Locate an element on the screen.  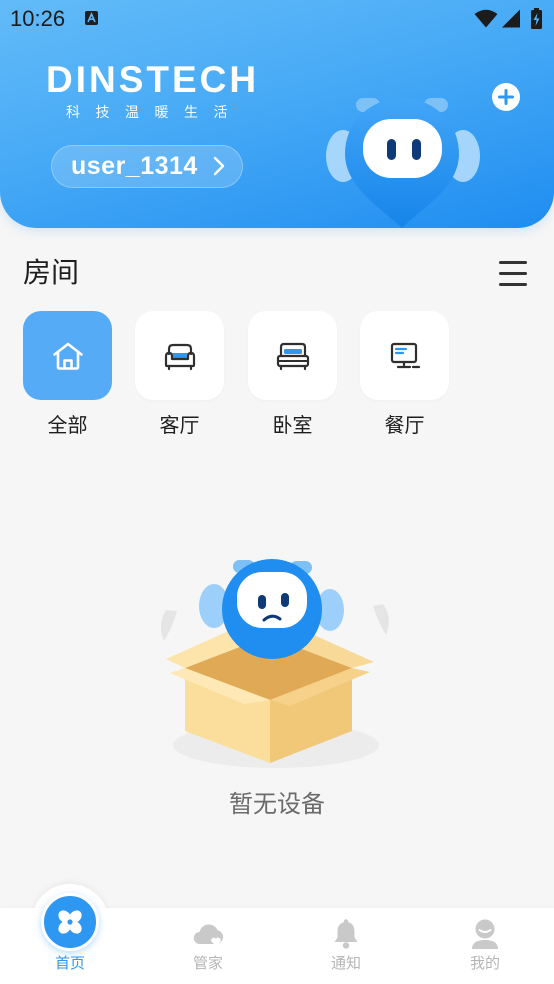
desk-icon is located at coordinates (405, 355).